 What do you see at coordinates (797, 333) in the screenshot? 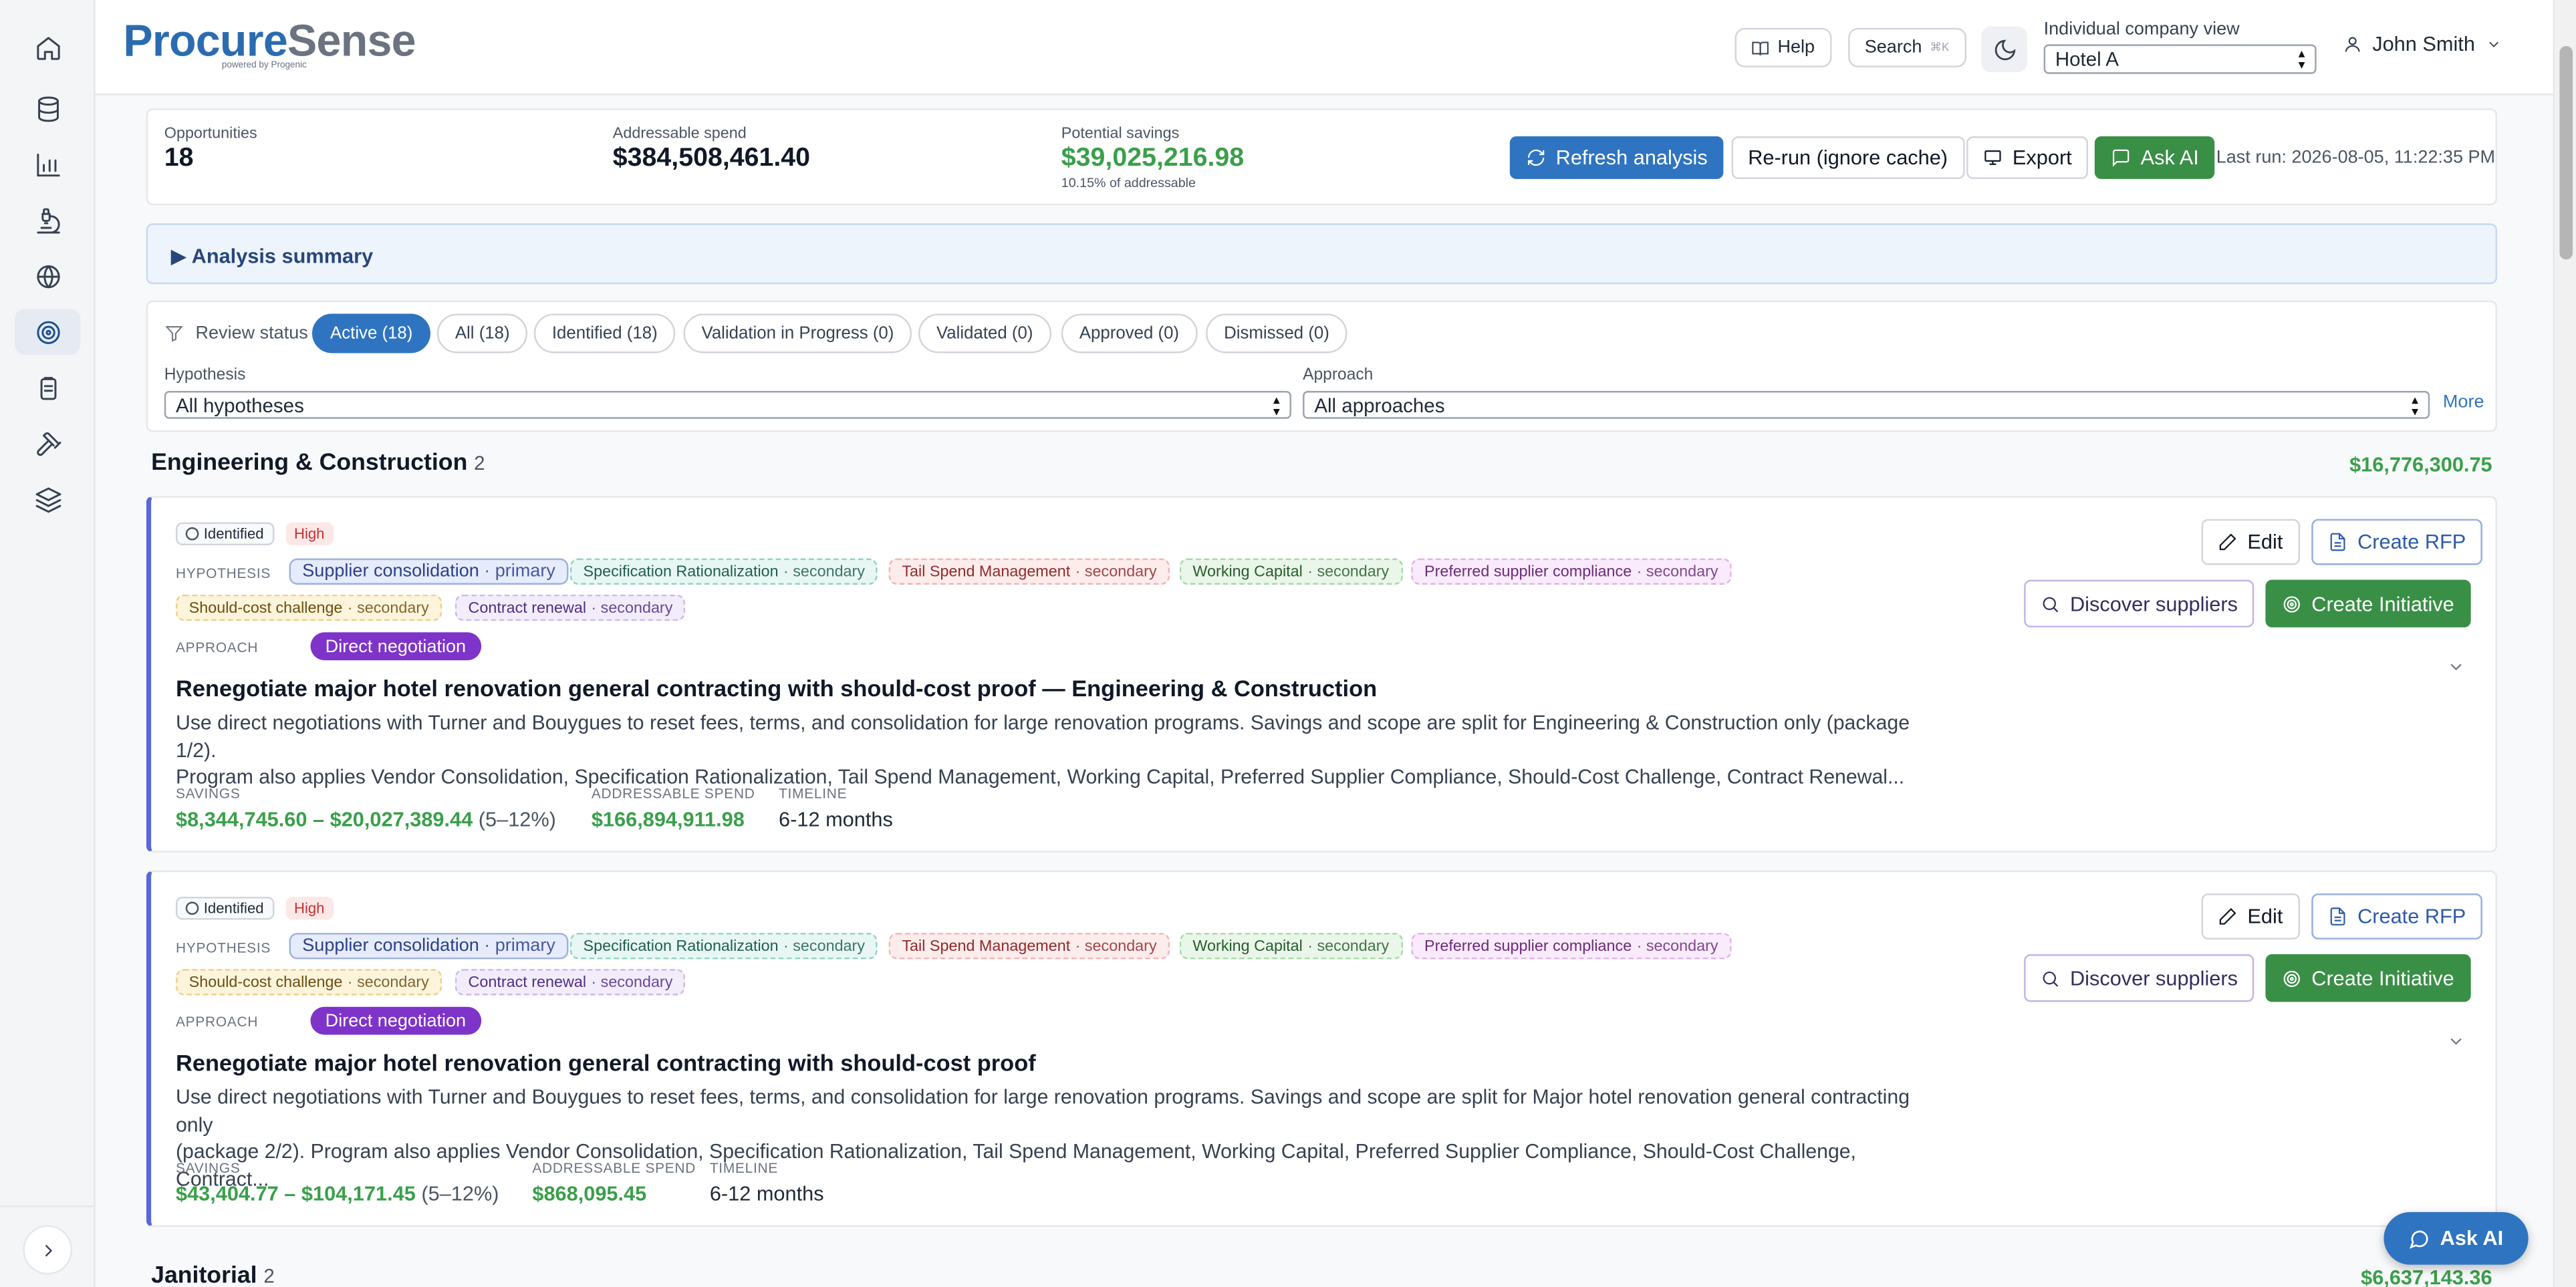
I see `filter-pill-validation: Validation in Progress (0)` at bounding box center [797, 333].